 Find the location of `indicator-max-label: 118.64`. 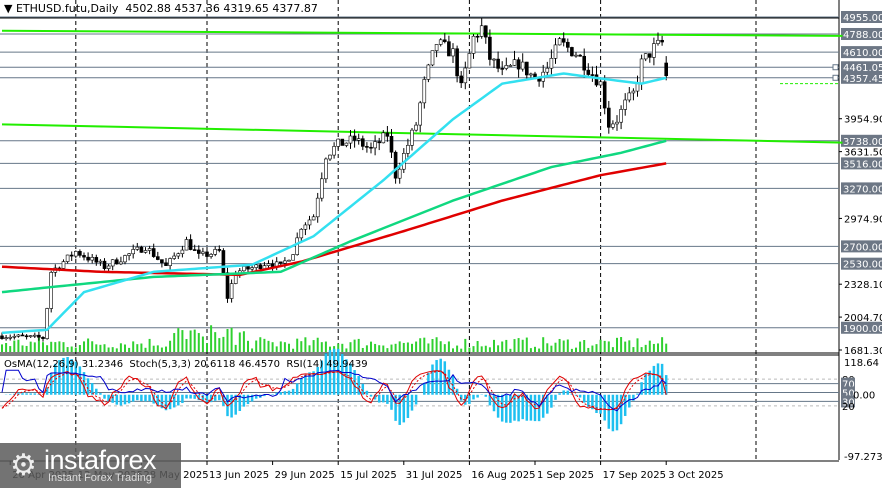

indicator-max-label: 118.64 is located at coordinates (861, 363).